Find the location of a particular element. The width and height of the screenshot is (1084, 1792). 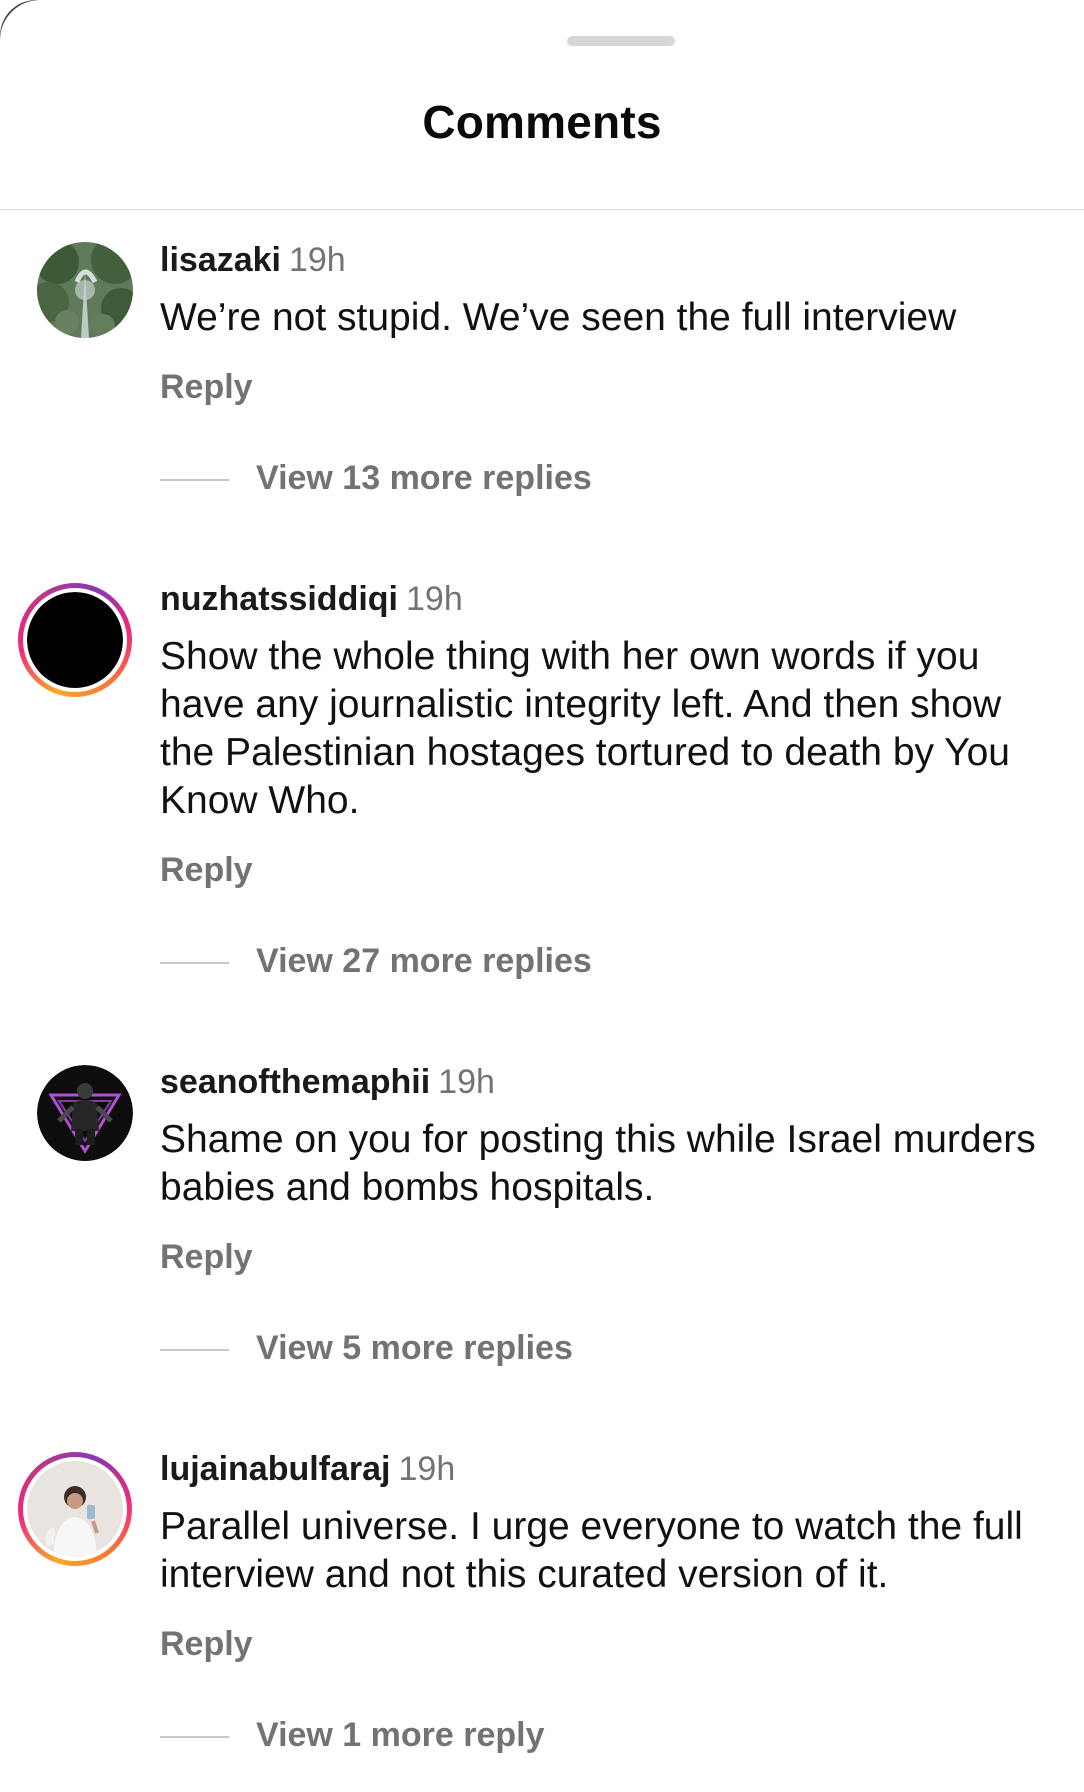

person-triangle-icon is located at coordinates (85, 1113).